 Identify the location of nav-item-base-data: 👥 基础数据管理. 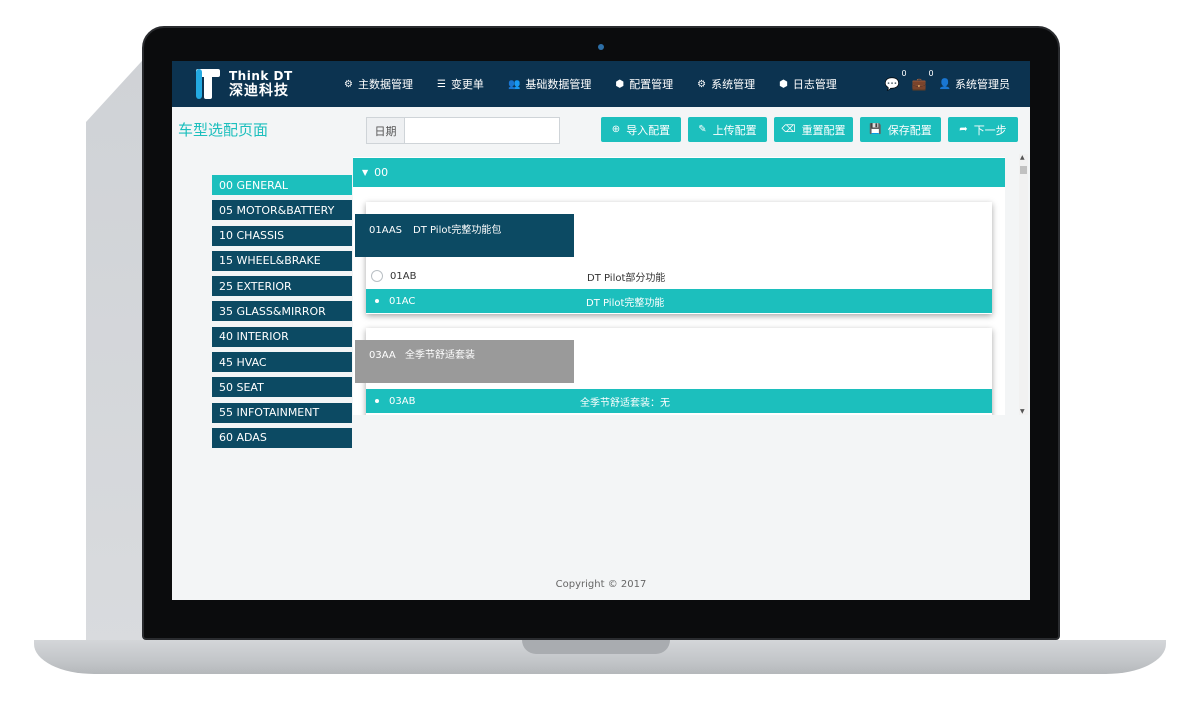
(549, 84).